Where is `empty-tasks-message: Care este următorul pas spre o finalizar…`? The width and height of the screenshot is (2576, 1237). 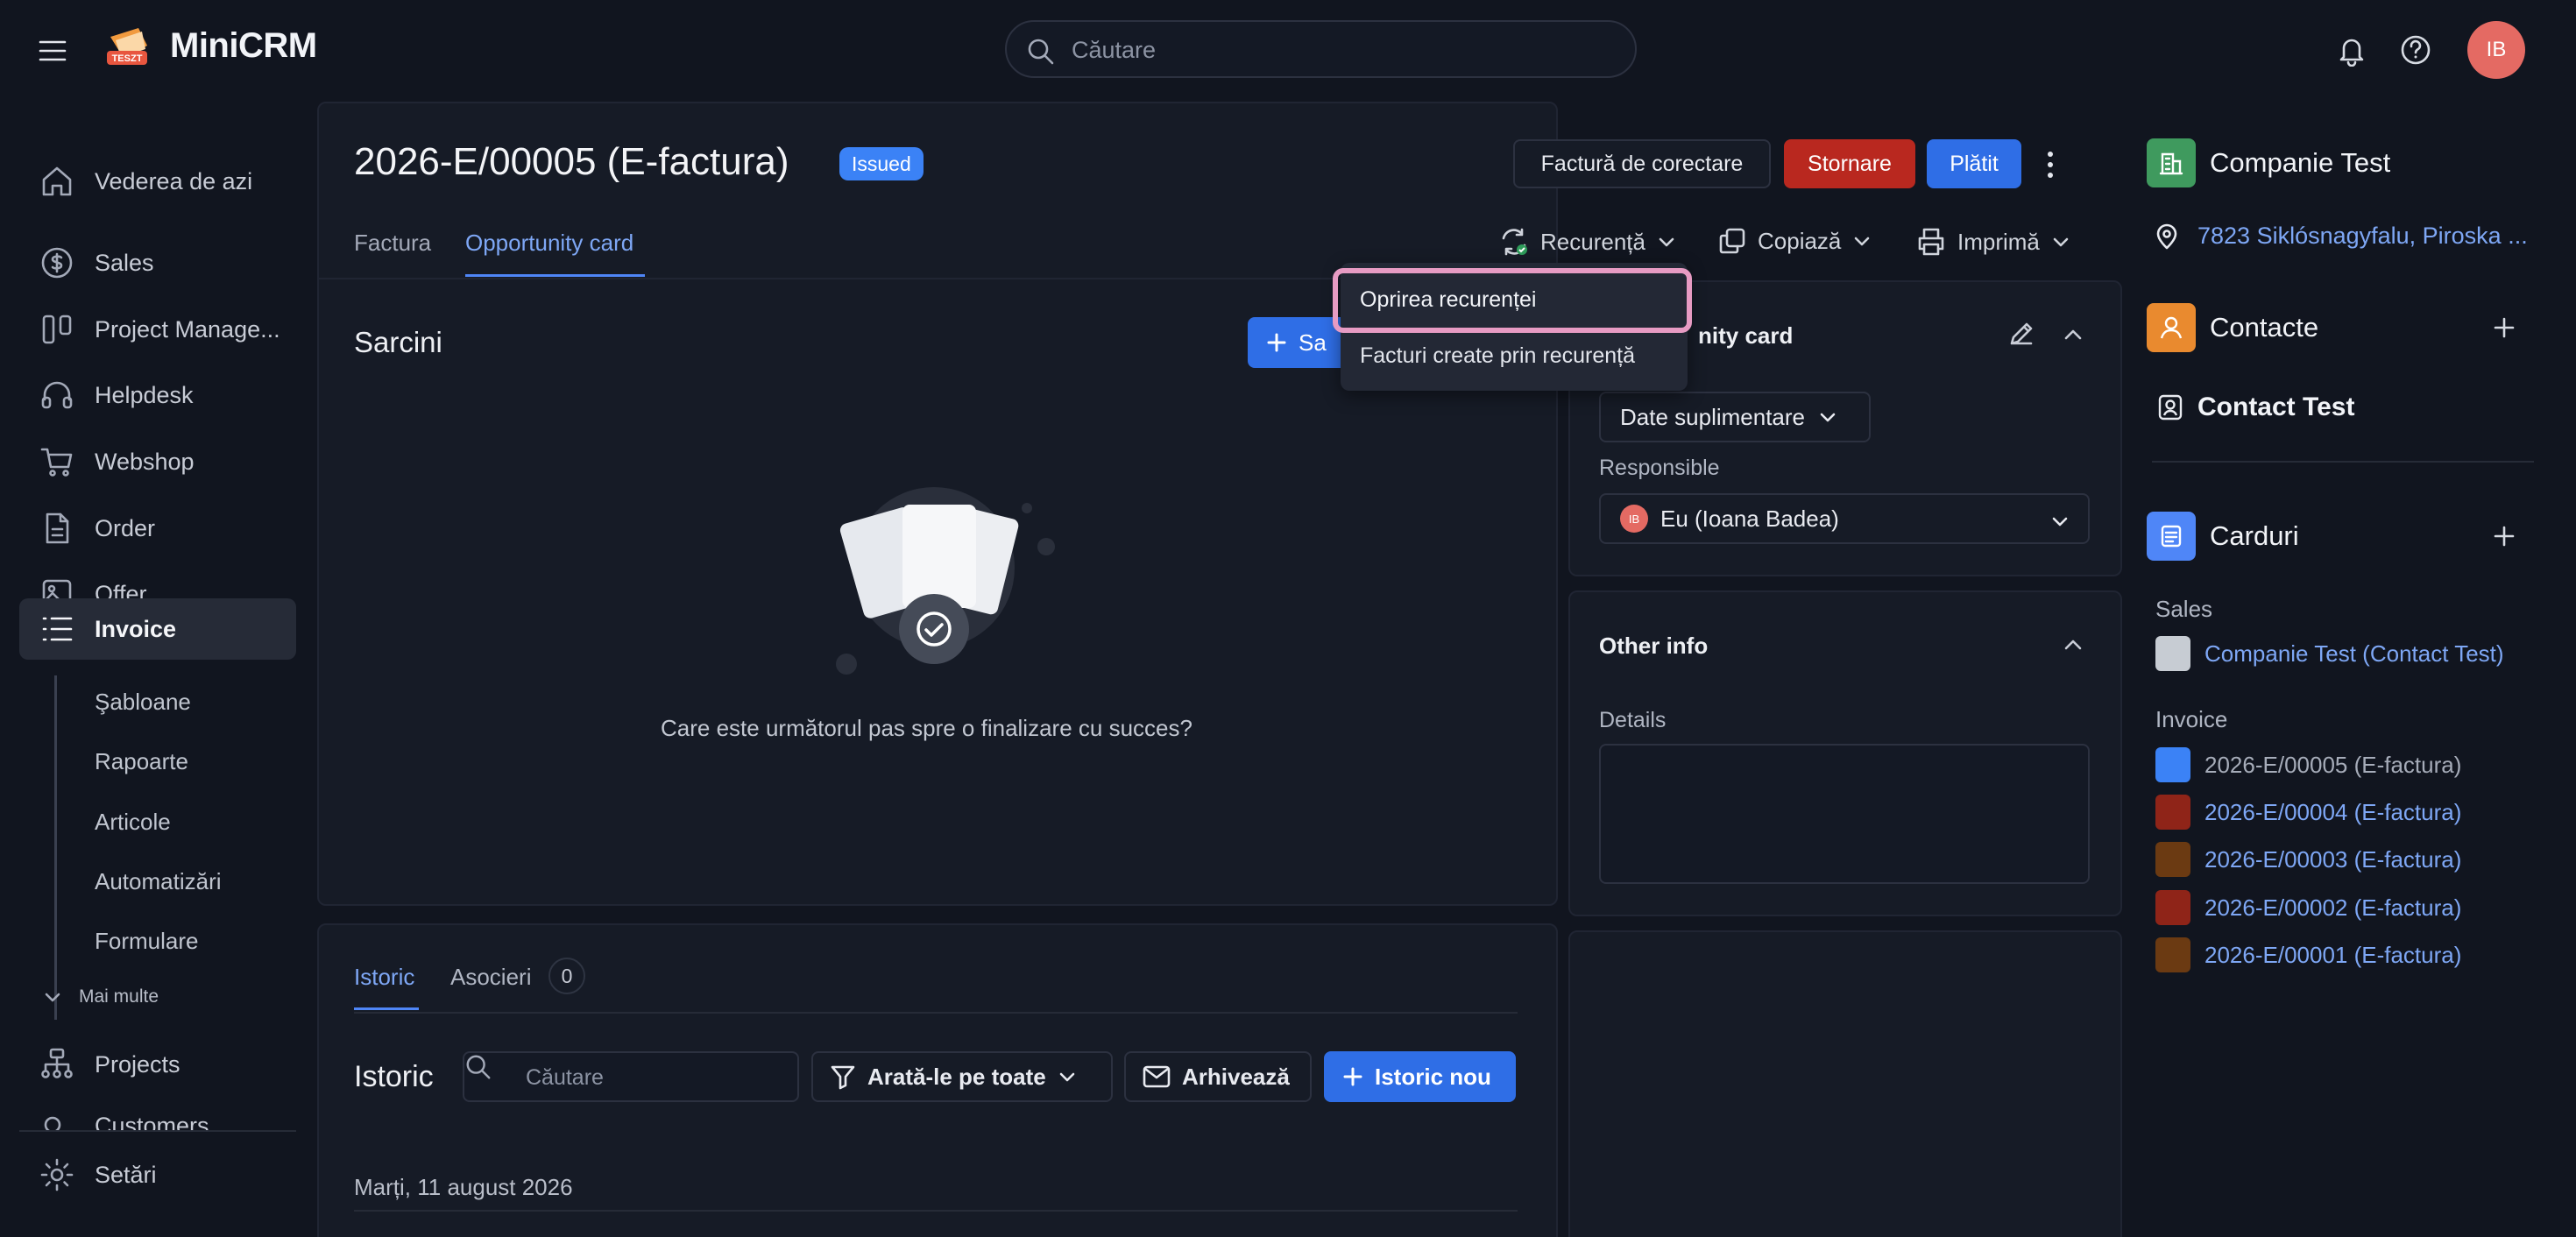
empty-tasks-message: Care este următorul pas spre o finalizar… is located at coordinates (926, 728).